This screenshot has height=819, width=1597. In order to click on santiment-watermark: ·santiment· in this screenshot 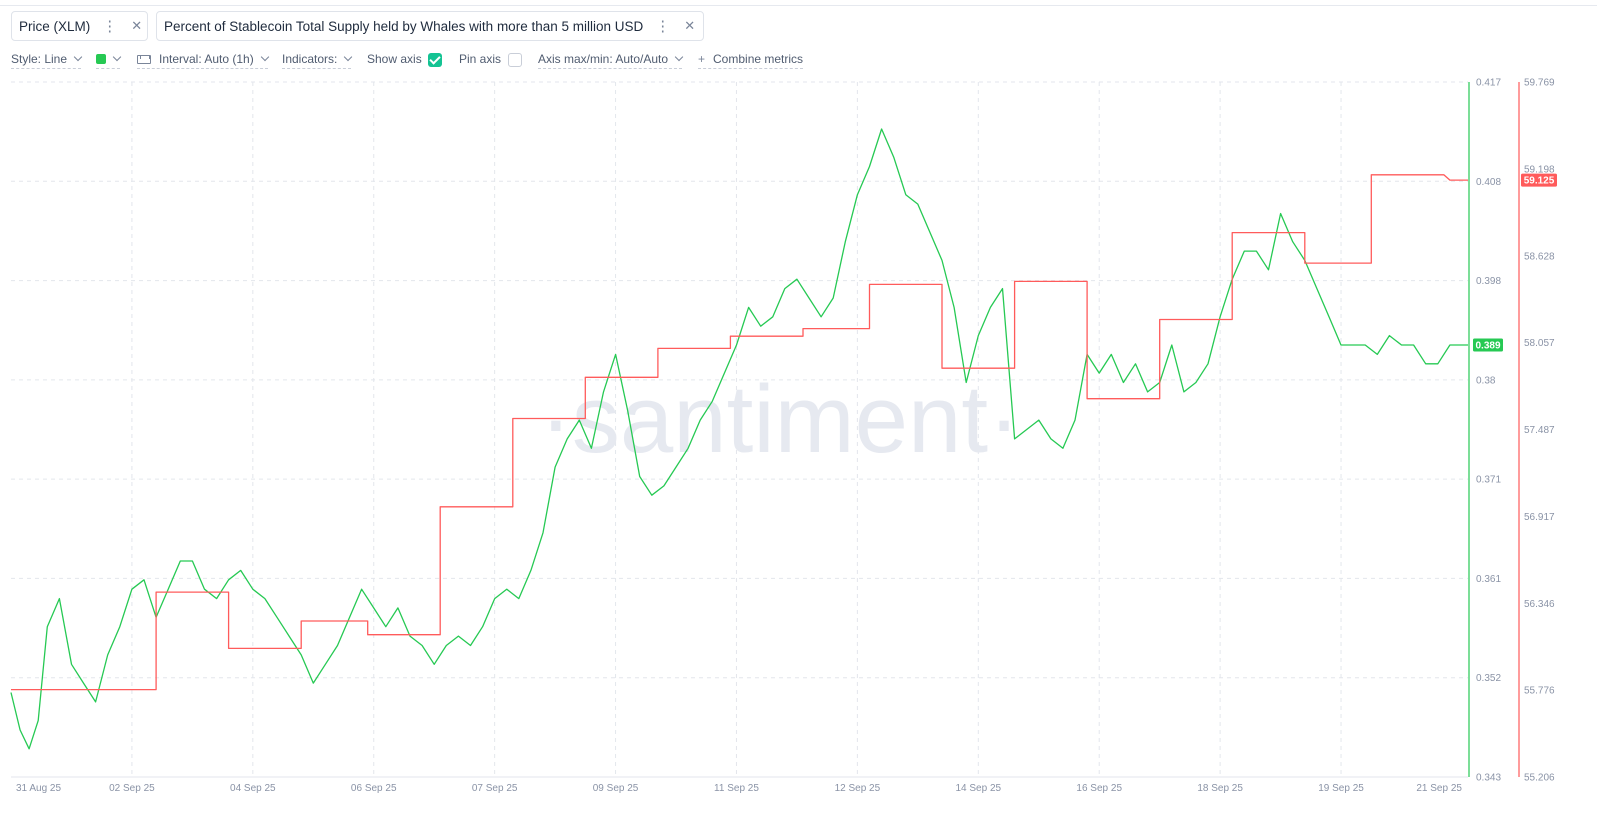, I will do `click(780, 419)`.